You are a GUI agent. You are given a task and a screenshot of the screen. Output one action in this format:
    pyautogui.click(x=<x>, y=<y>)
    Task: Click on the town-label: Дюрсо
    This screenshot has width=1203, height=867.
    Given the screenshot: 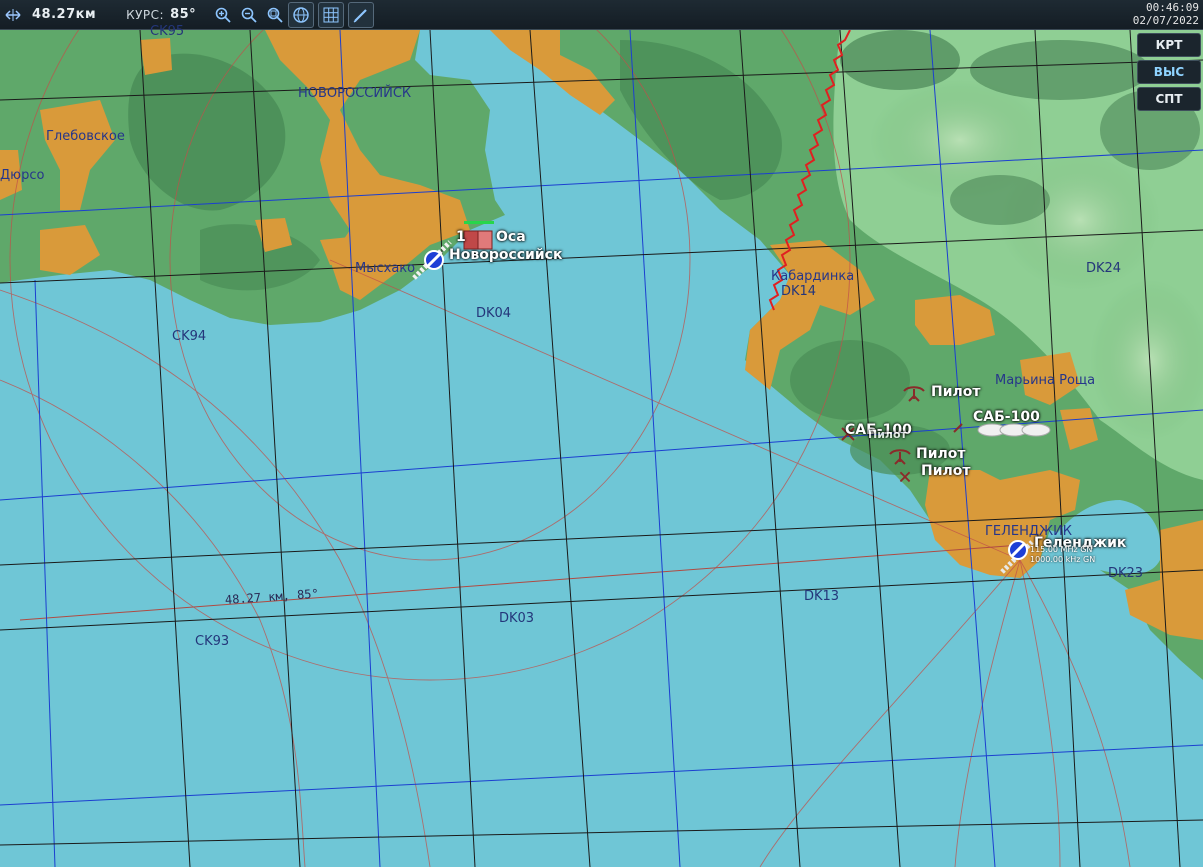 What is the action you would take?
    pyautogui.click(x=22, y=175)
    